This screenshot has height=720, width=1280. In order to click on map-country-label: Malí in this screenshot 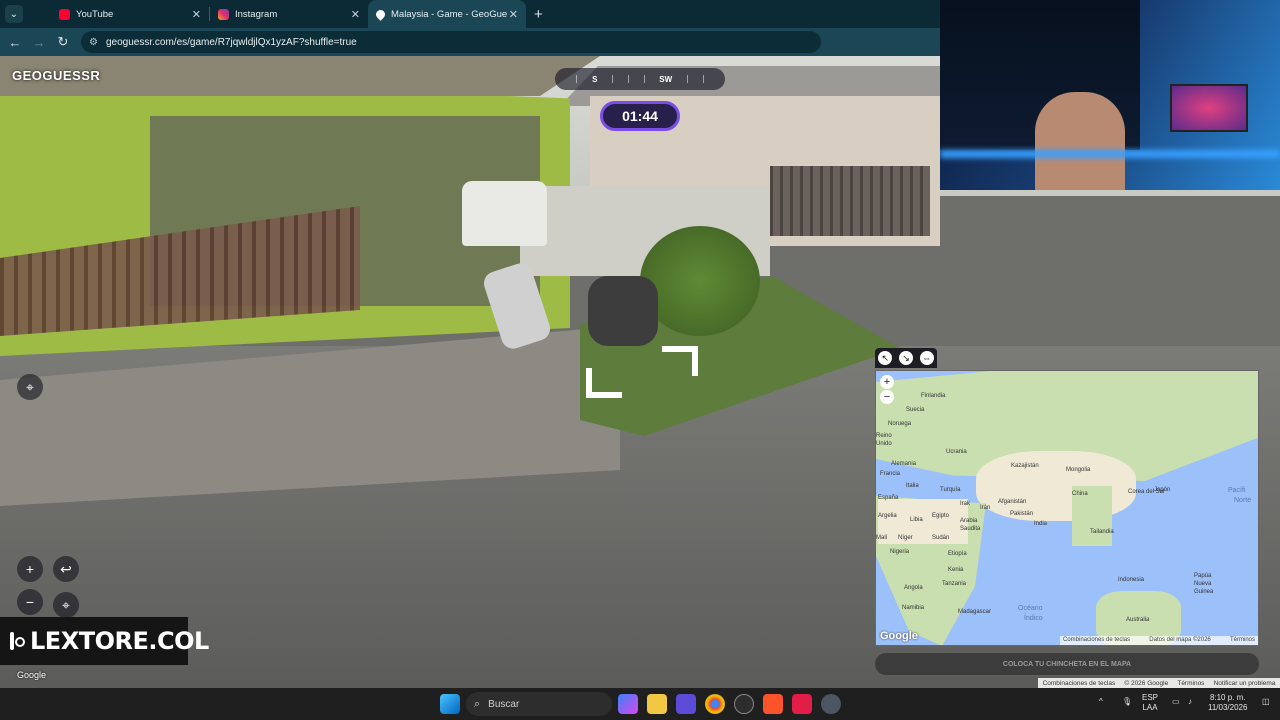, I will do `click(882, 538)`.